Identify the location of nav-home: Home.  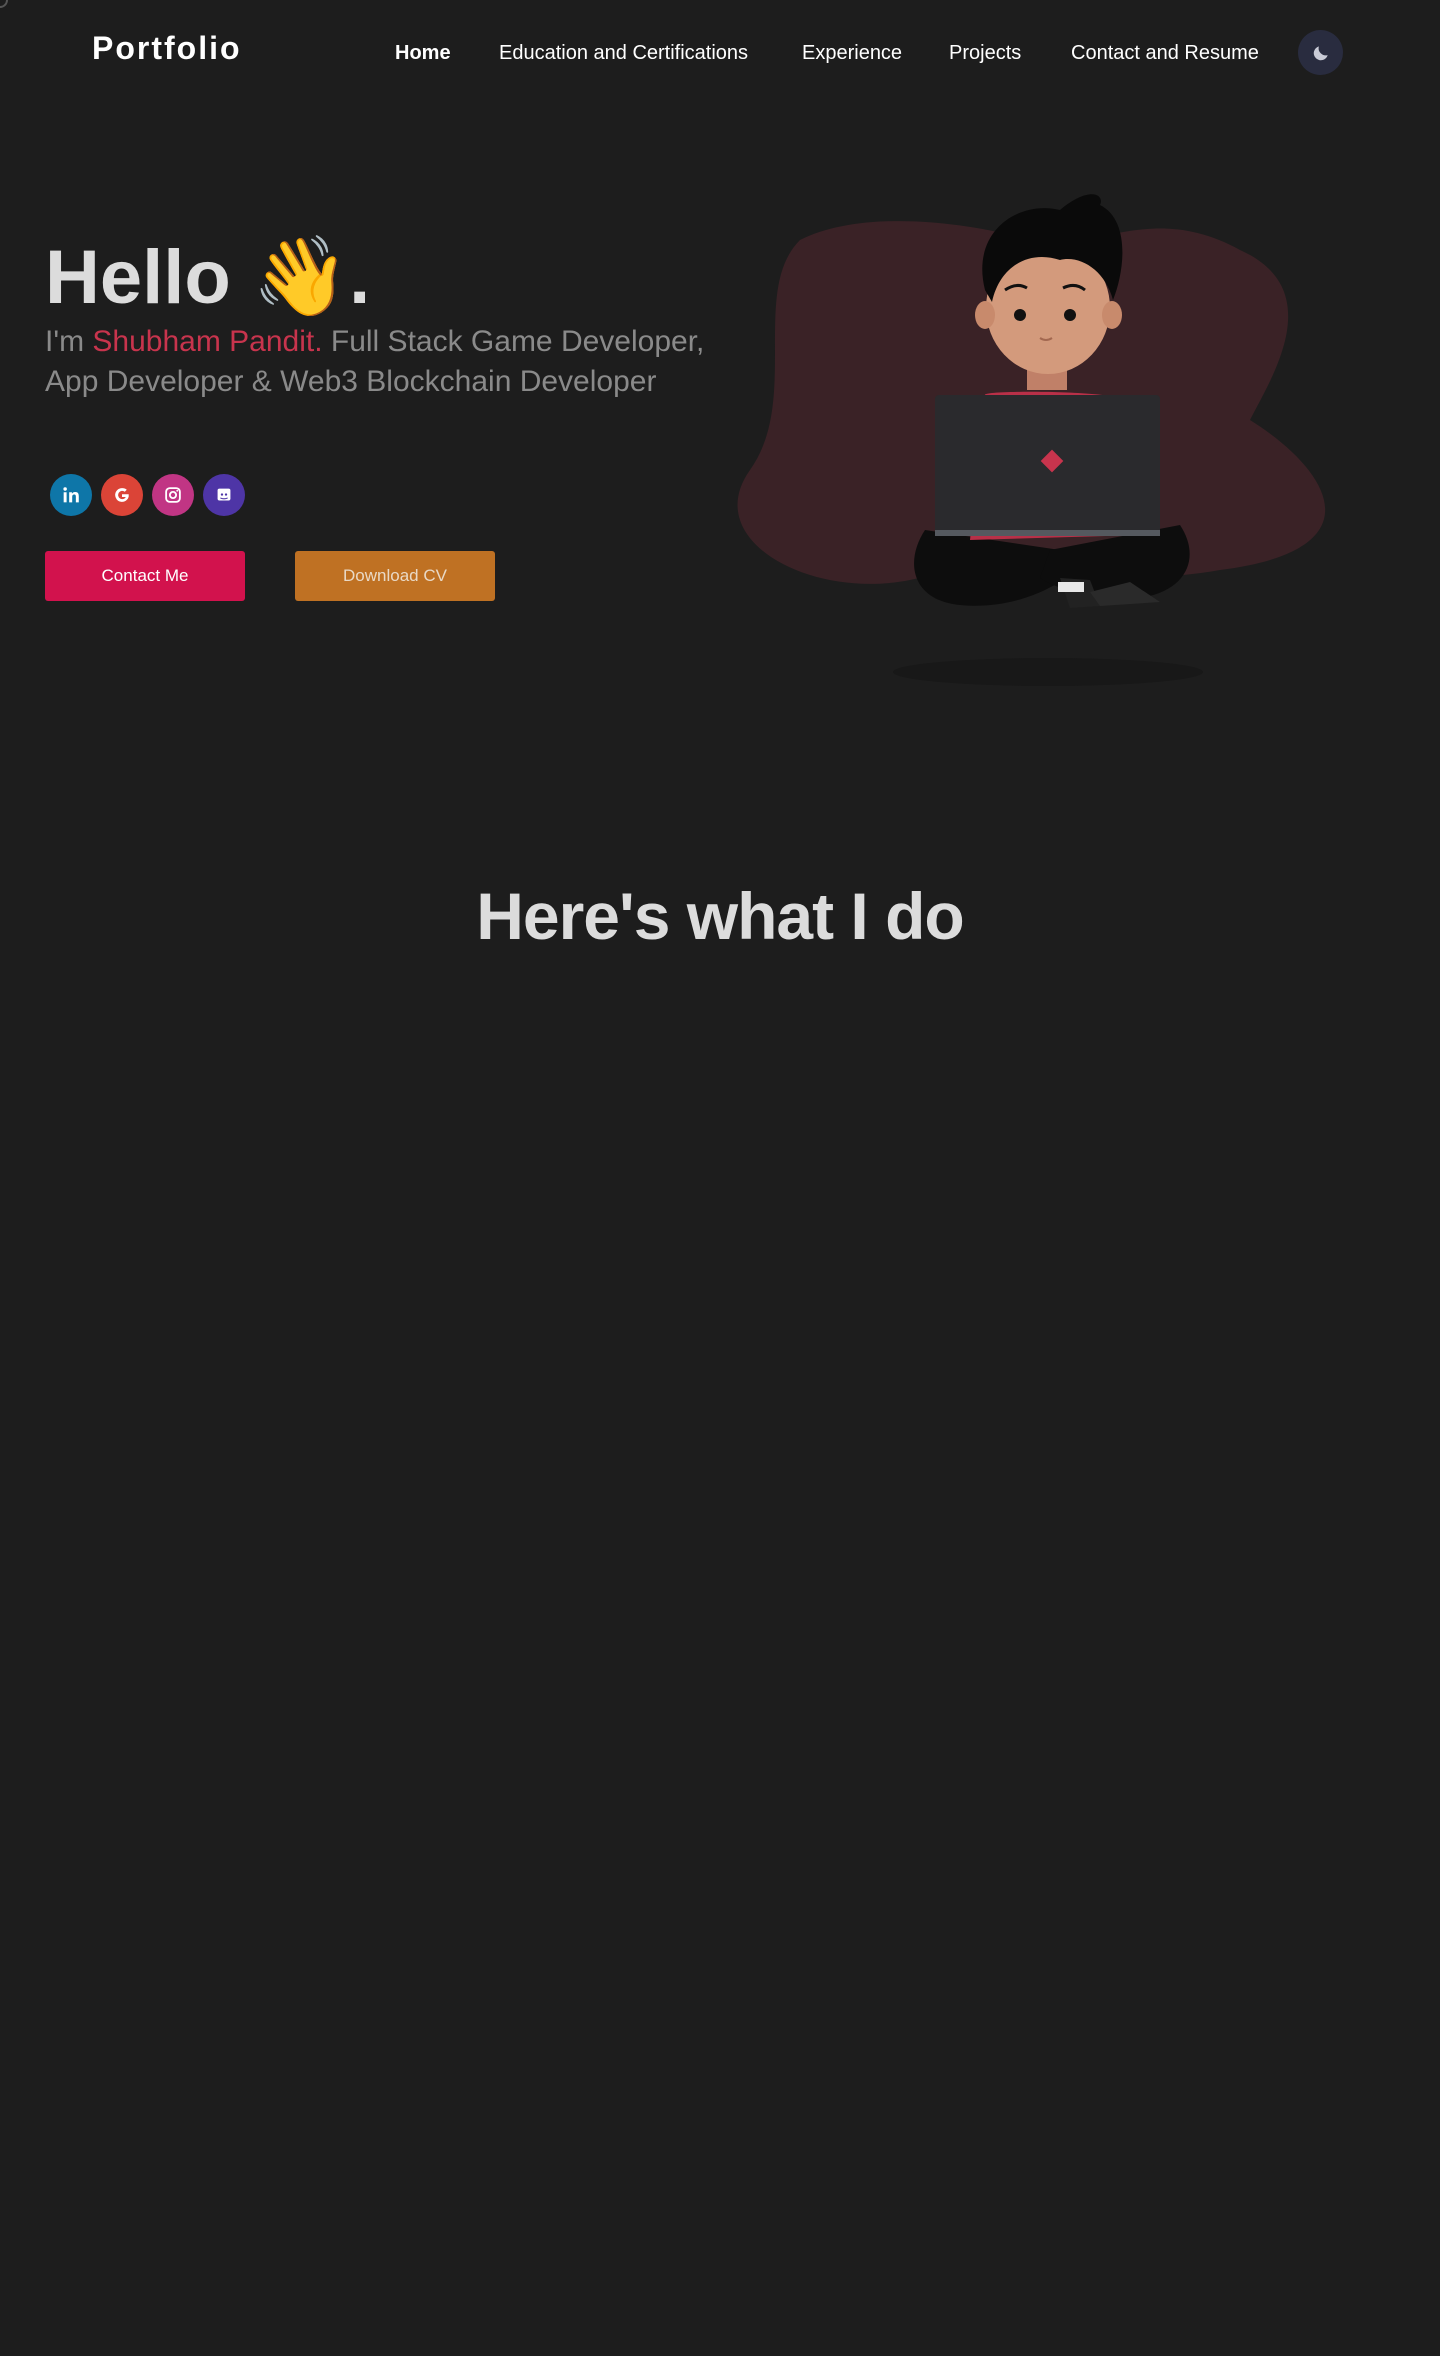
(423, 53).